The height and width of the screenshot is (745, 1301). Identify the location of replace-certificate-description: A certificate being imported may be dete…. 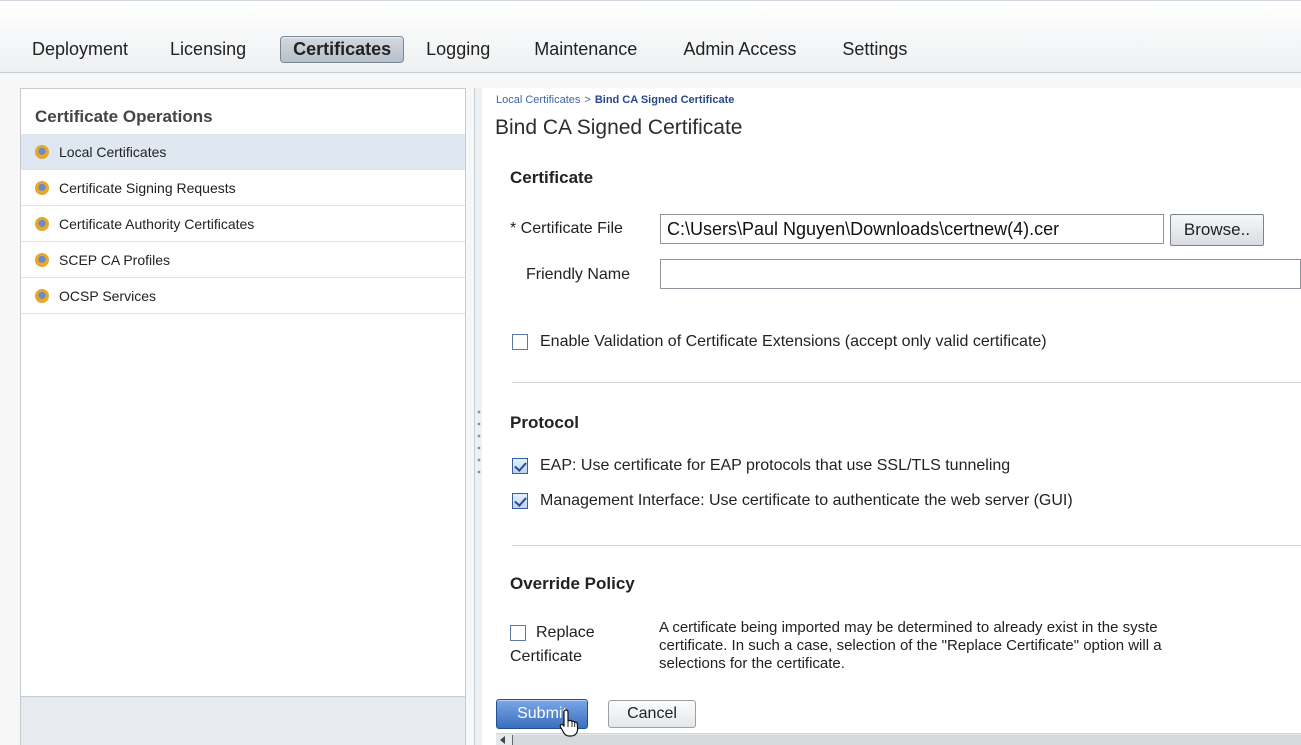
(980, 646).